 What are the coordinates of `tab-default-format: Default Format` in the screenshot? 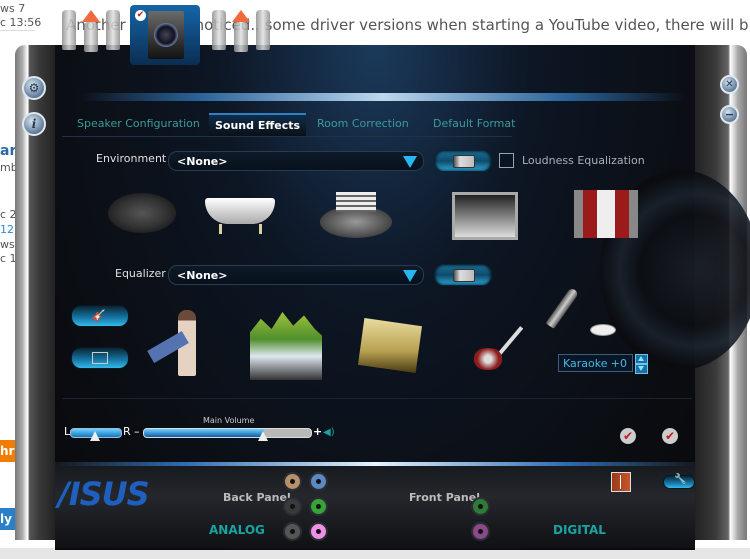 It's located at (474, 124).